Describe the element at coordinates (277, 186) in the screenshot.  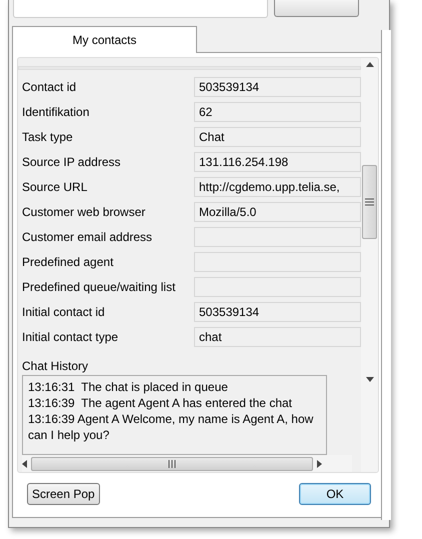
I see `field-value: http://cgdemo.upp.telia.se,` at that location.